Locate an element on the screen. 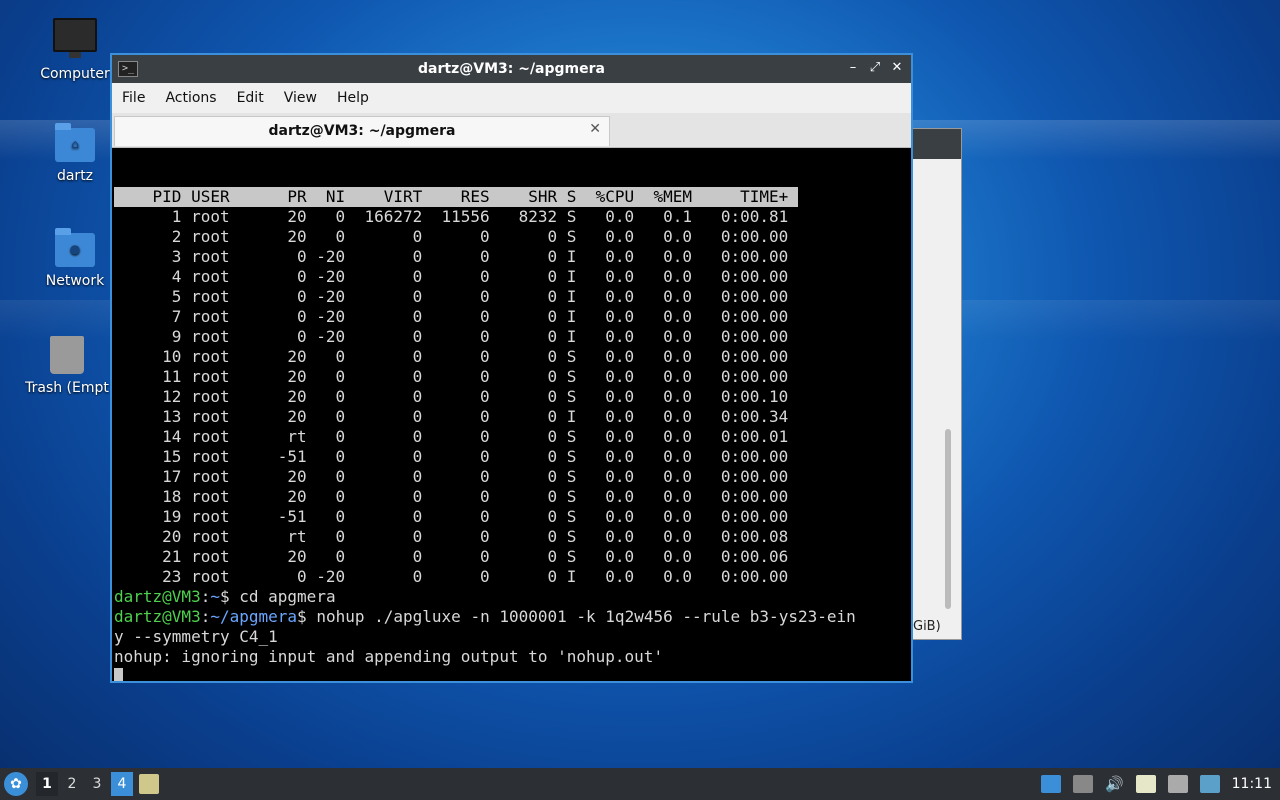 This screenshot has width=1280, height=800. menu-help: Help is located at coordinates (353, 98).